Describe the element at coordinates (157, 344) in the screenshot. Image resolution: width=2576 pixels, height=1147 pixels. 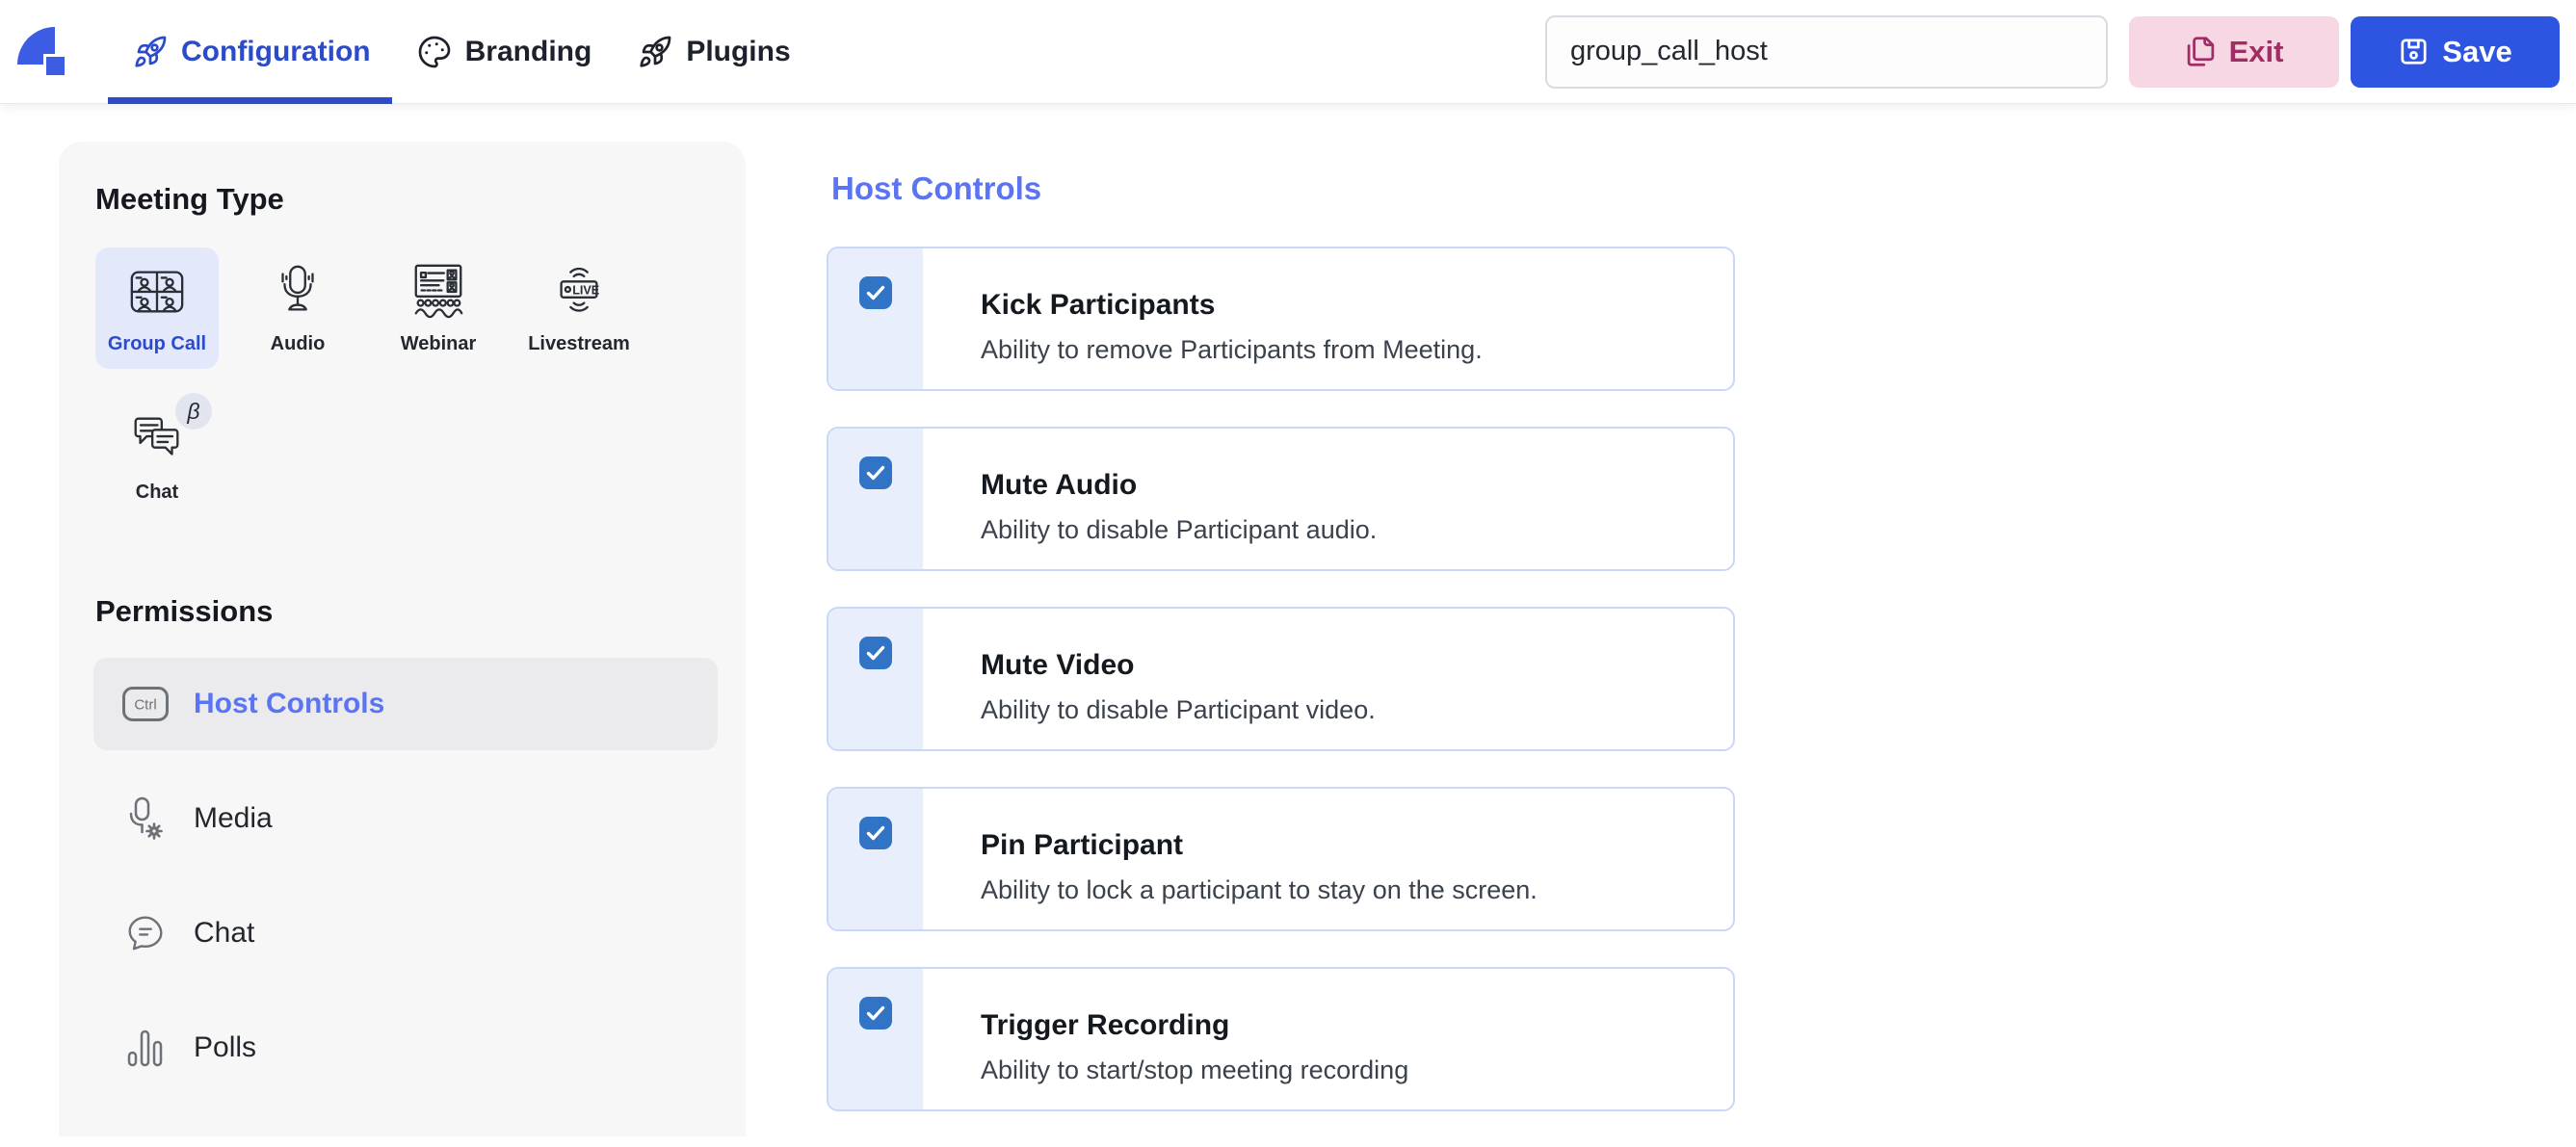
I see `meeting-type-label: Group Call` at that location.